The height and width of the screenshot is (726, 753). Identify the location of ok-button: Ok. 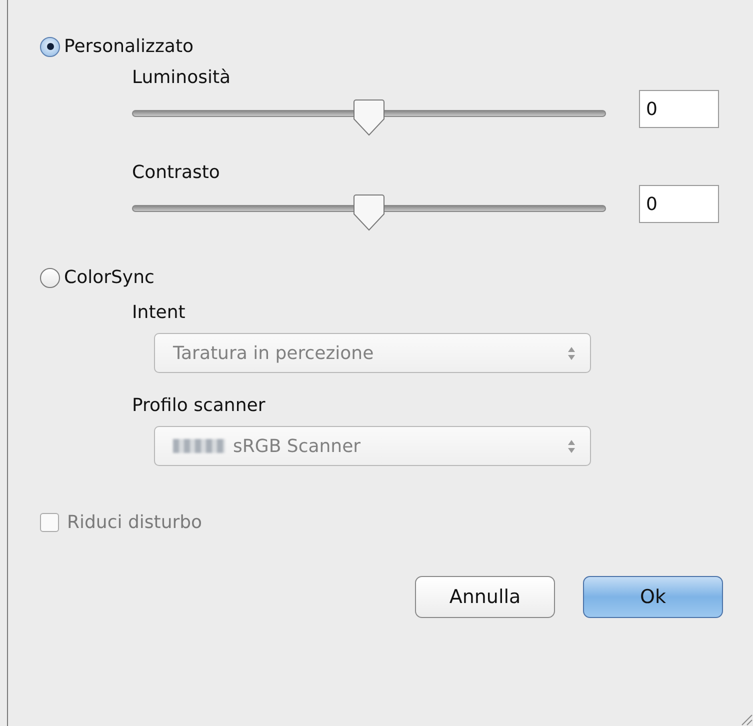
(653, 597).